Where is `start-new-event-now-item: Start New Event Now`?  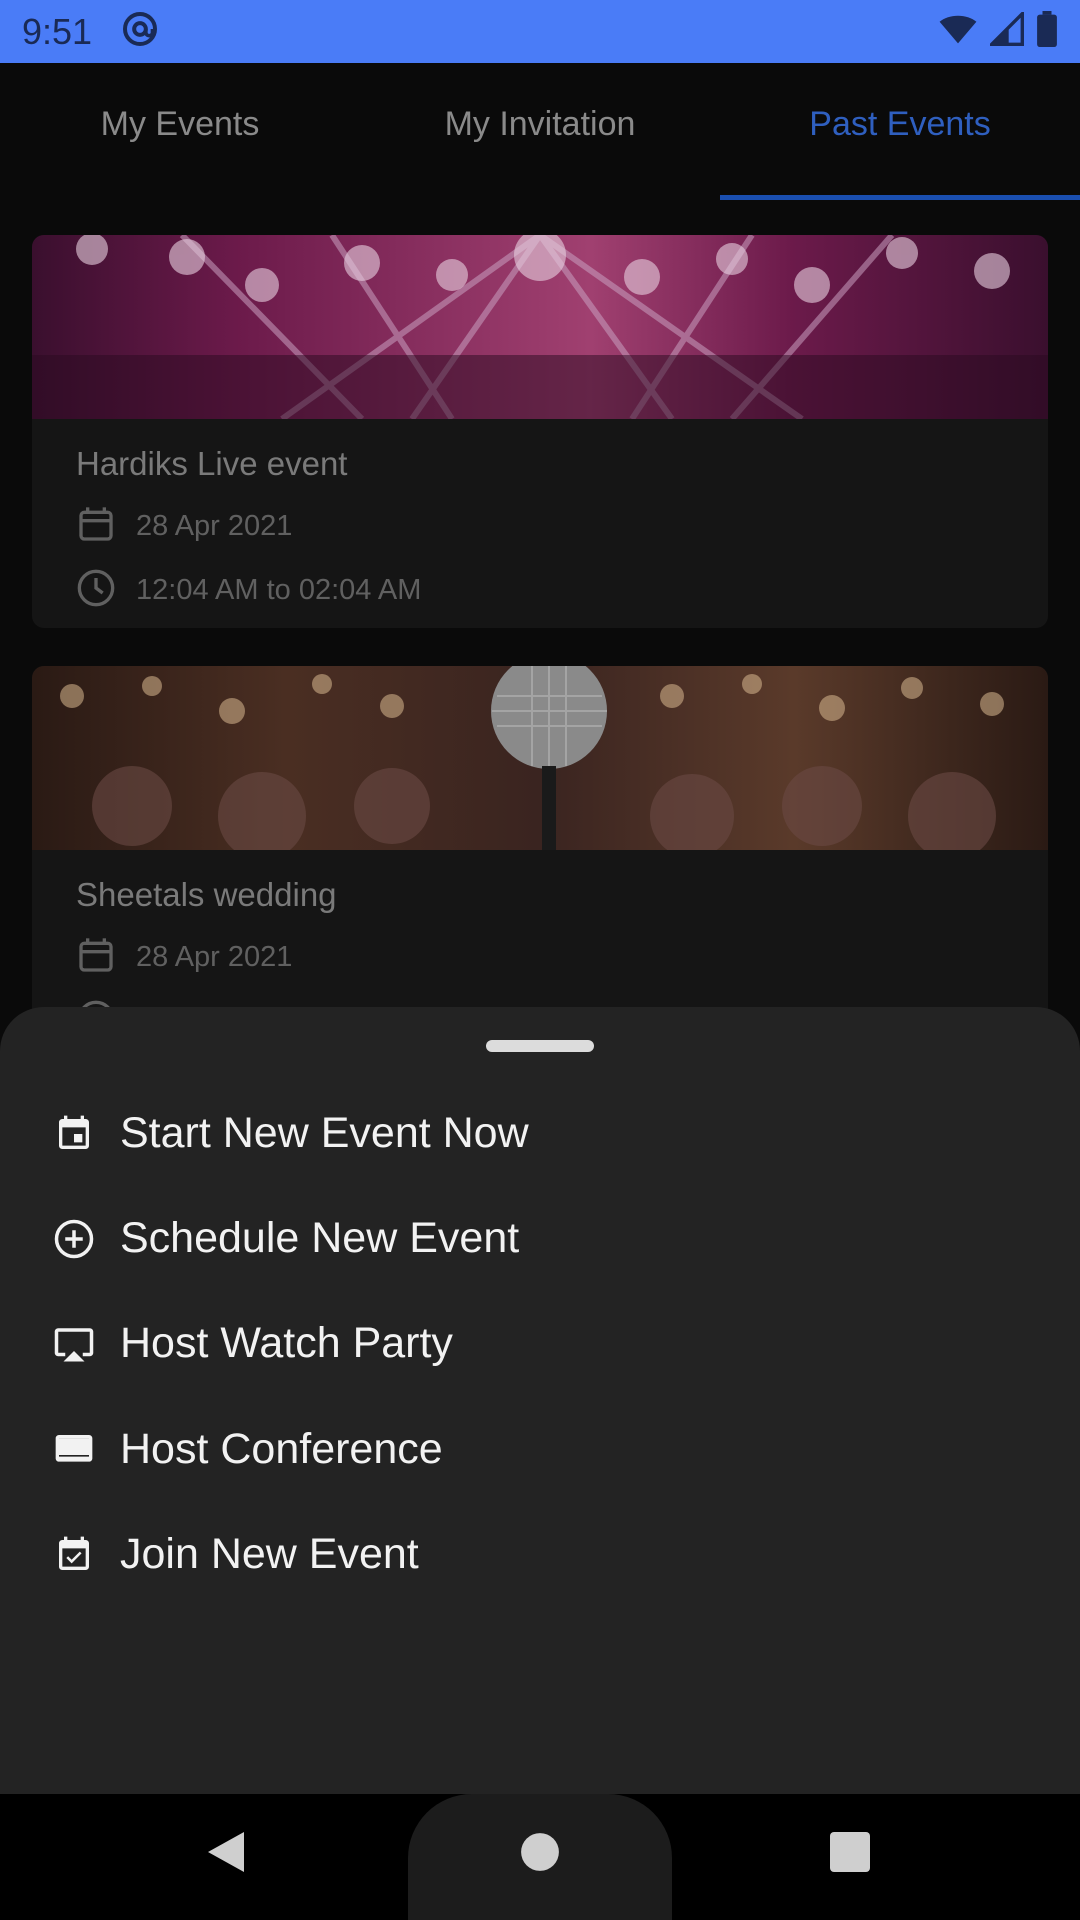 start-new-event-now-item: Start New Event Now is located at coordinates (540, 1133).